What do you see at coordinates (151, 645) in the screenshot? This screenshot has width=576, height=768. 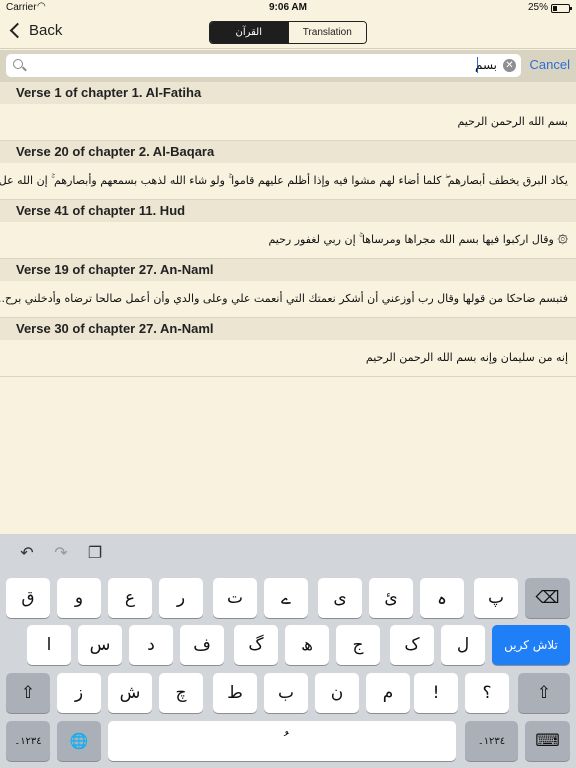 I see `key: د` at bounding box center [151, 645].